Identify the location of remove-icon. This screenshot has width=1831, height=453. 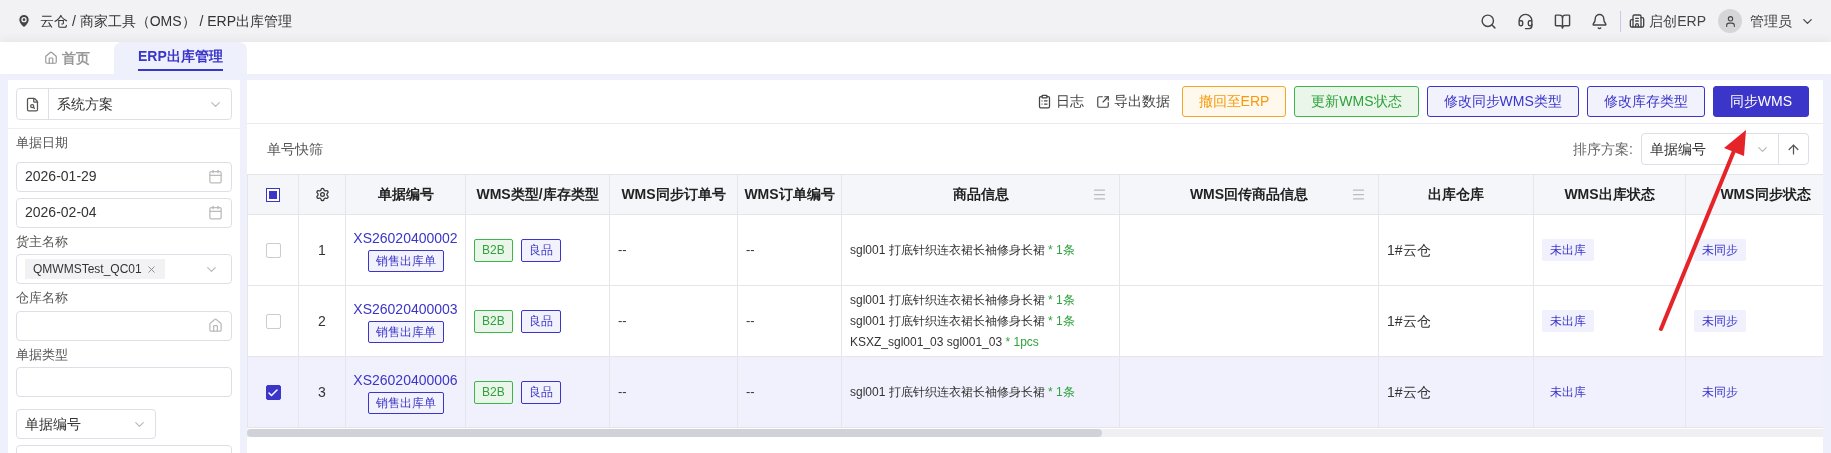
(151, 269).